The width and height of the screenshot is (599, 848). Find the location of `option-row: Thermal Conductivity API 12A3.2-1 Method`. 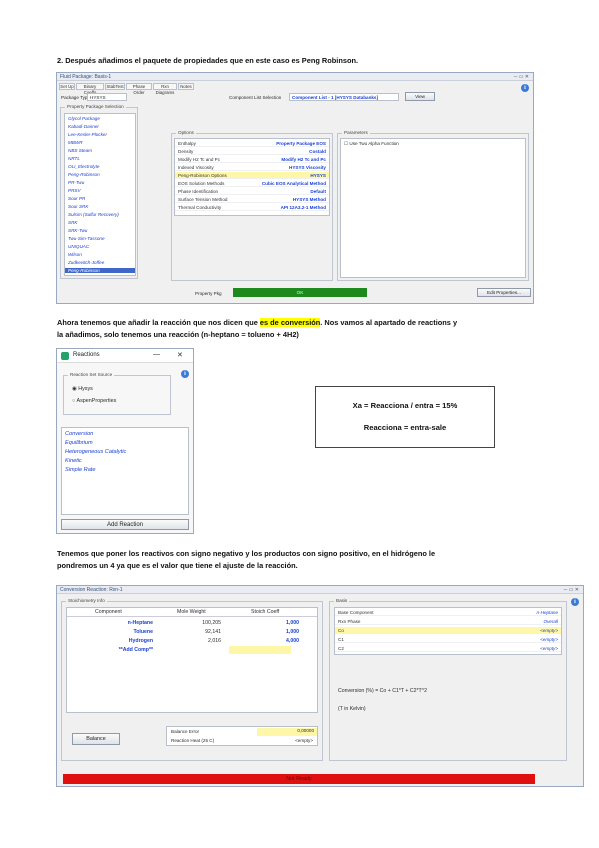

option-row: Thermal Conductivity API 12A3.2-1 Method is located at coordinates (252, 207).